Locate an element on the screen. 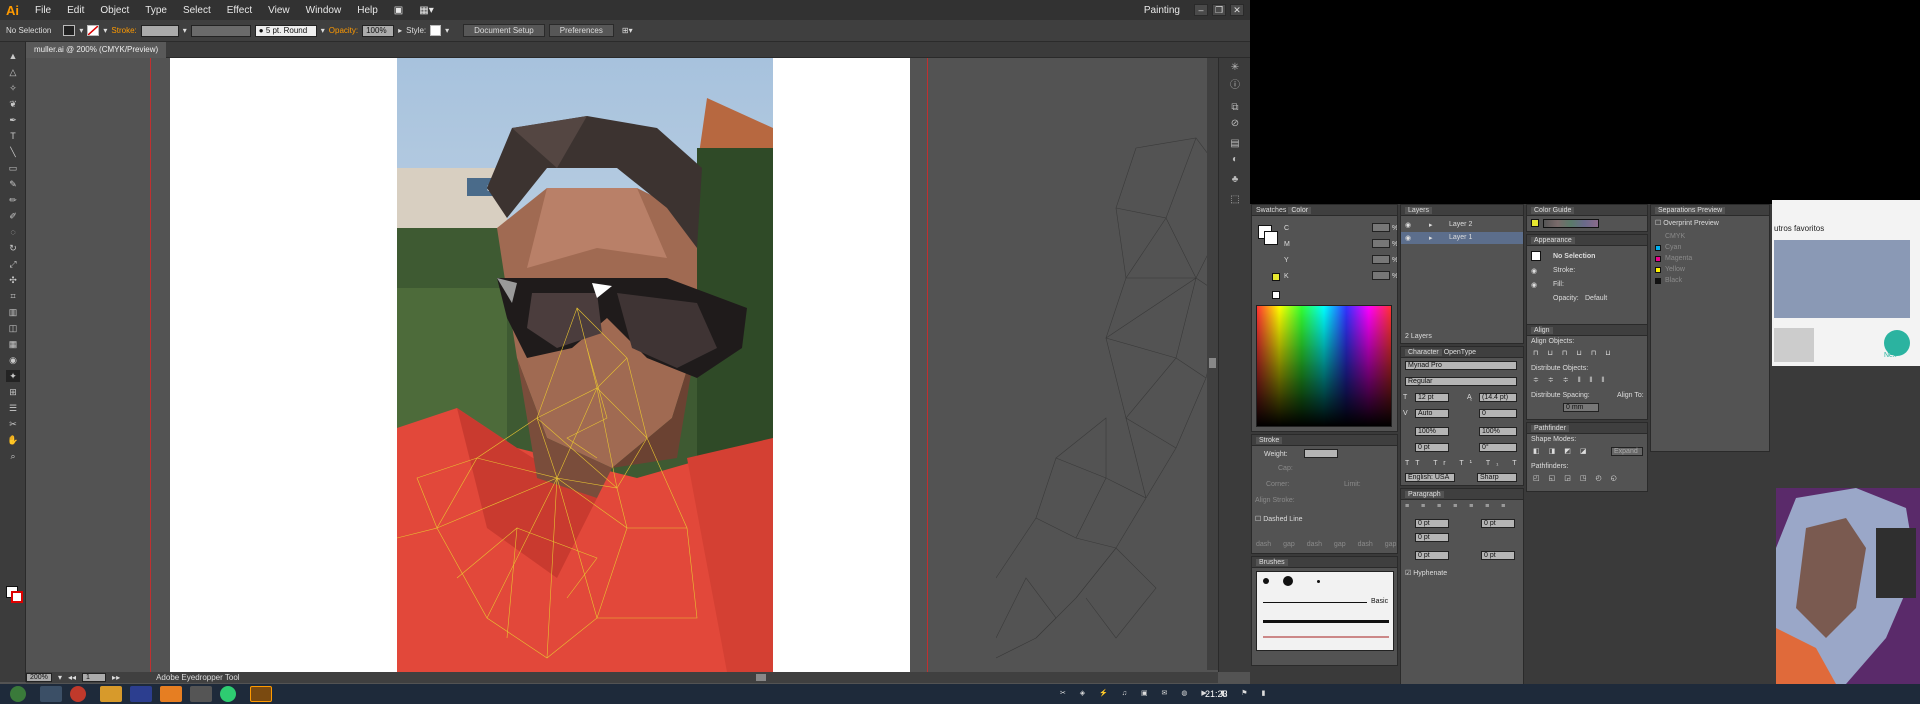 This screenshot has height=704, width=1920. first-line-indent-field: 0 pt is located at coordinates (1432, 537).